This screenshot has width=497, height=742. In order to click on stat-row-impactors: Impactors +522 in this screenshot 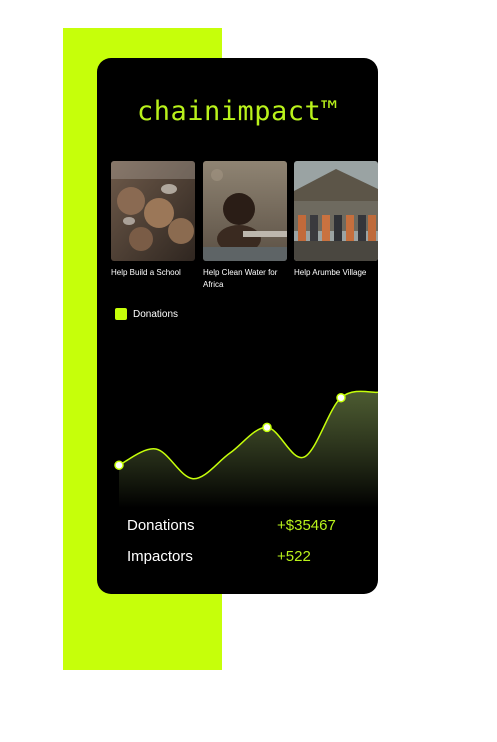, I will do `click(247, 556)`.